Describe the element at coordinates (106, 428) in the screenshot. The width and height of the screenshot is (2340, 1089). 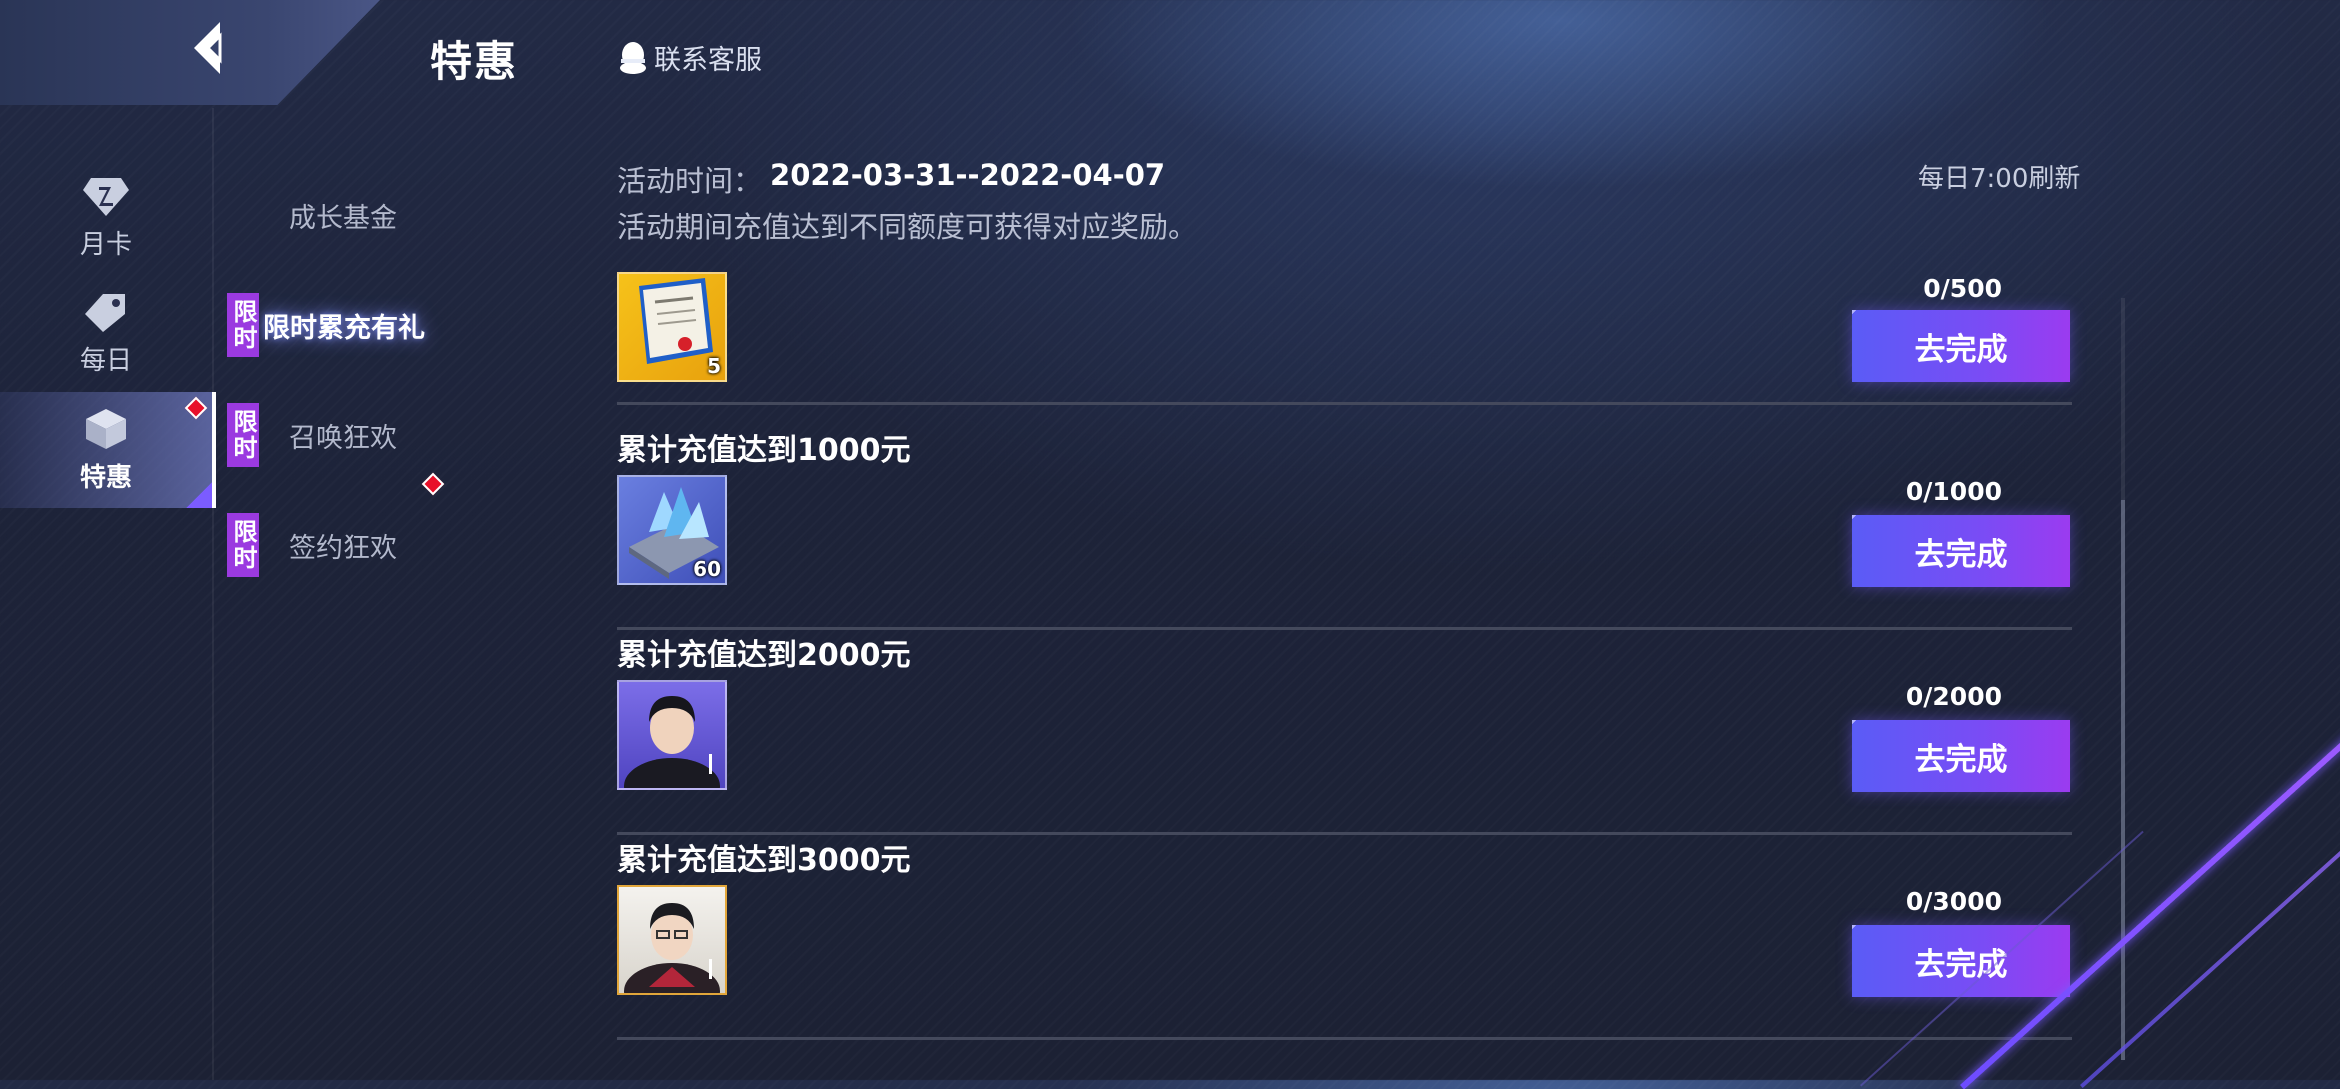
I see `cube-icon` at that location.